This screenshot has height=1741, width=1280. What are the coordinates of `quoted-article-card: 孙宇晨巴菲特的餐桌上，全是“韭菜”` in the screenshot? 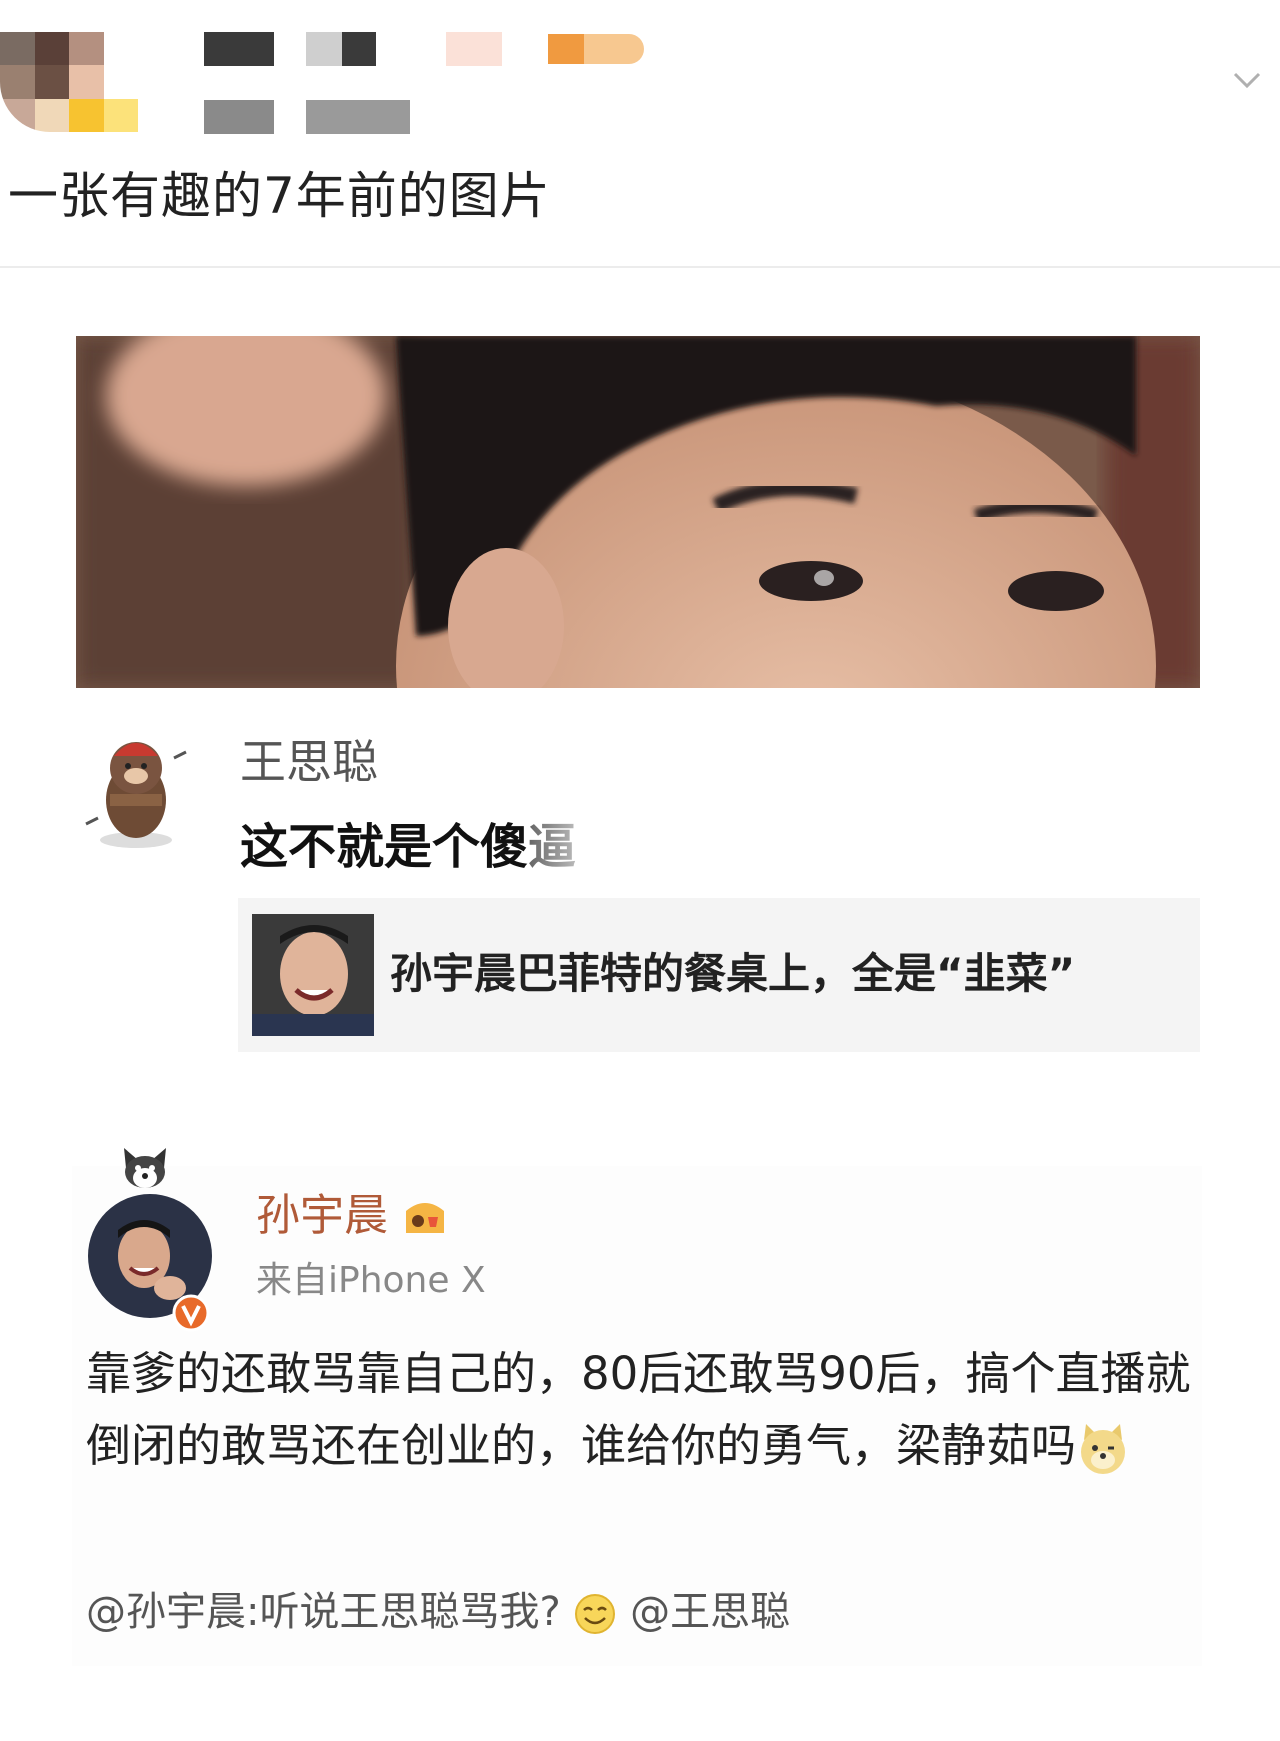 It's located at (719, 975).